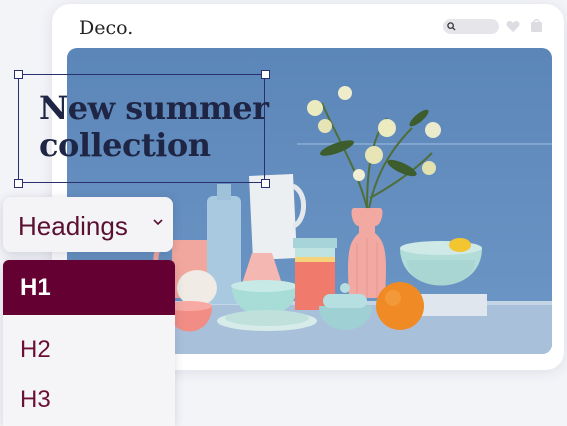  Describe the element at coordinates (158, 222) in the screenshot. I see `chevron-down-icon` at that location.